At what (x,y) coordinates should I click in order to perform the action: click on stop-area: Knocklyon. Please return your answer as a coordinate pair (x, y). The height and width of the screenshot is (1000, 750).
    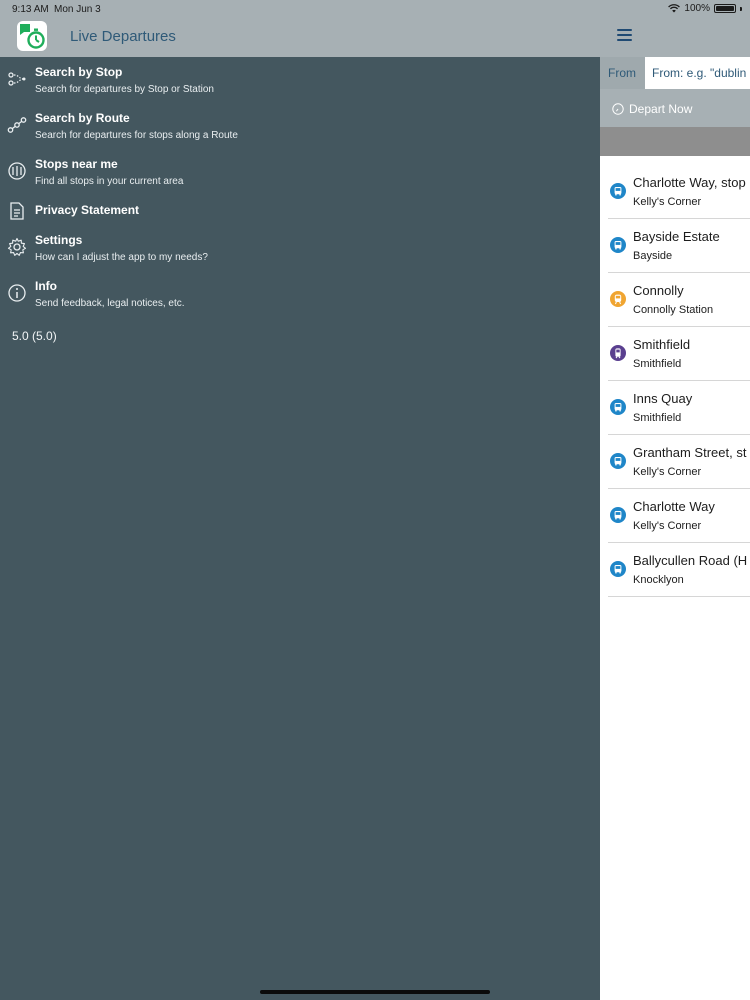
    Looking at the image, I should click on (658, 580).